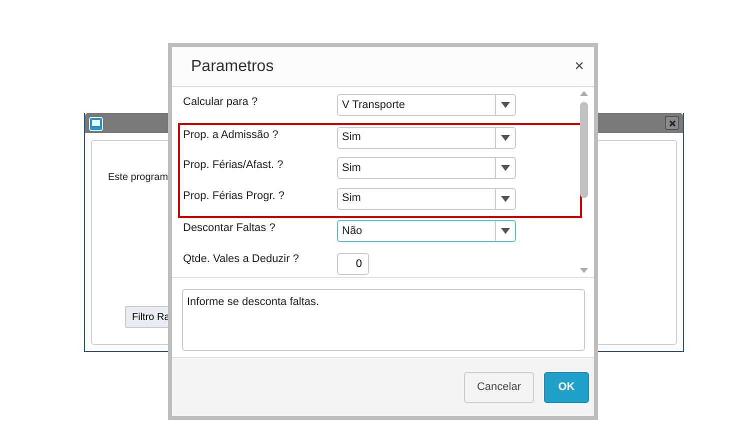 The width and height of the screenshot is (742, 434). I want to click on field-label: Prop. Férias/Afast. ?, so click(233, 165).